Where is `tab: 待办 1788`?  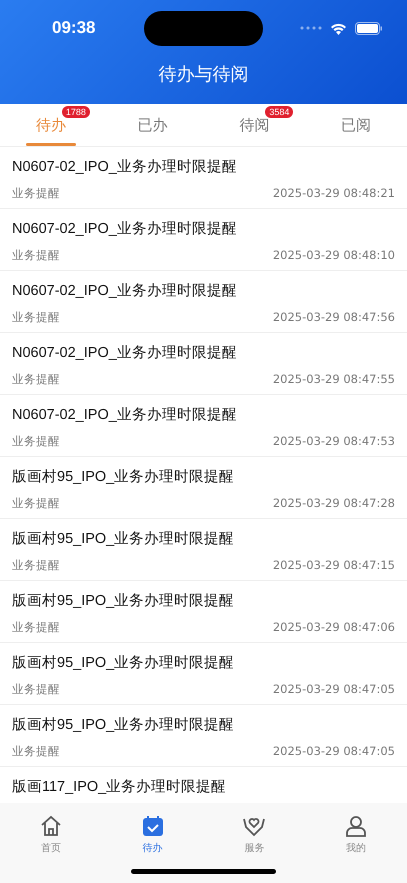
tab: 待办 1788 is located at coordinates (51, 125).